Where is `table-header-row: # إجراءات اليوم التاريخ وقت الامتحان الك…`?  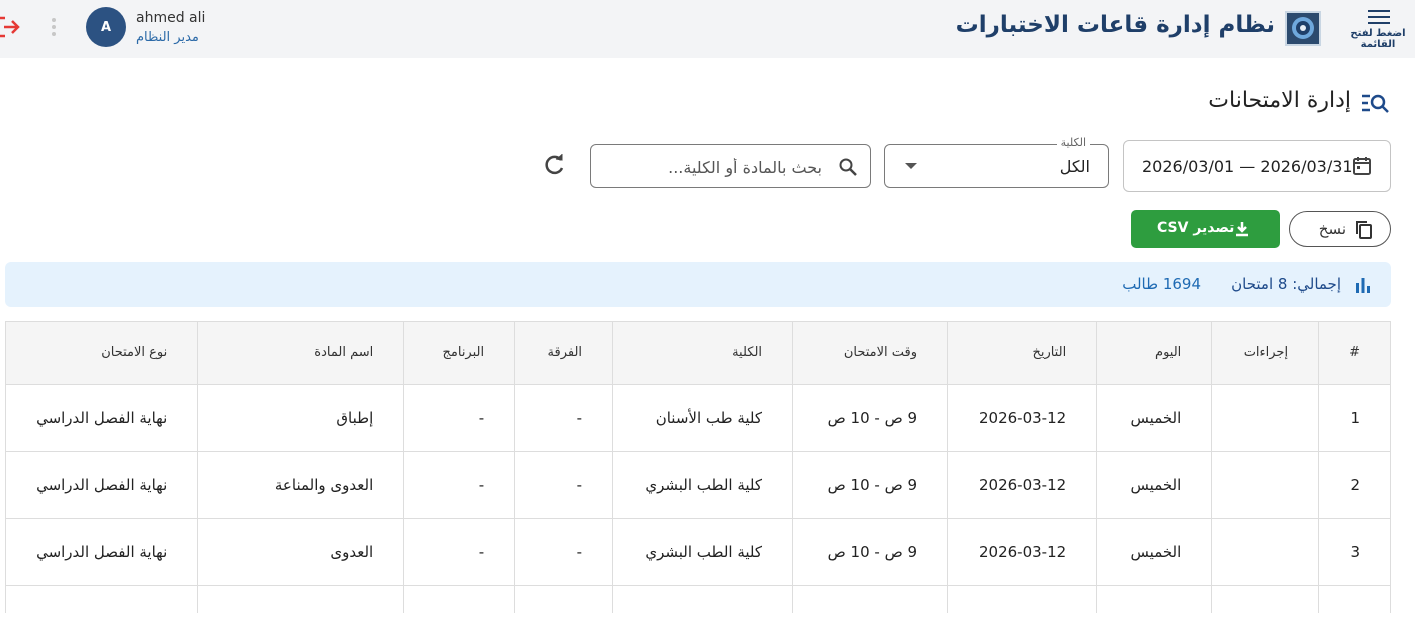 table-header-row: # إجراءات اليوم التاريخ وقت الامتحان الك… is located at coordinates (697, 353).